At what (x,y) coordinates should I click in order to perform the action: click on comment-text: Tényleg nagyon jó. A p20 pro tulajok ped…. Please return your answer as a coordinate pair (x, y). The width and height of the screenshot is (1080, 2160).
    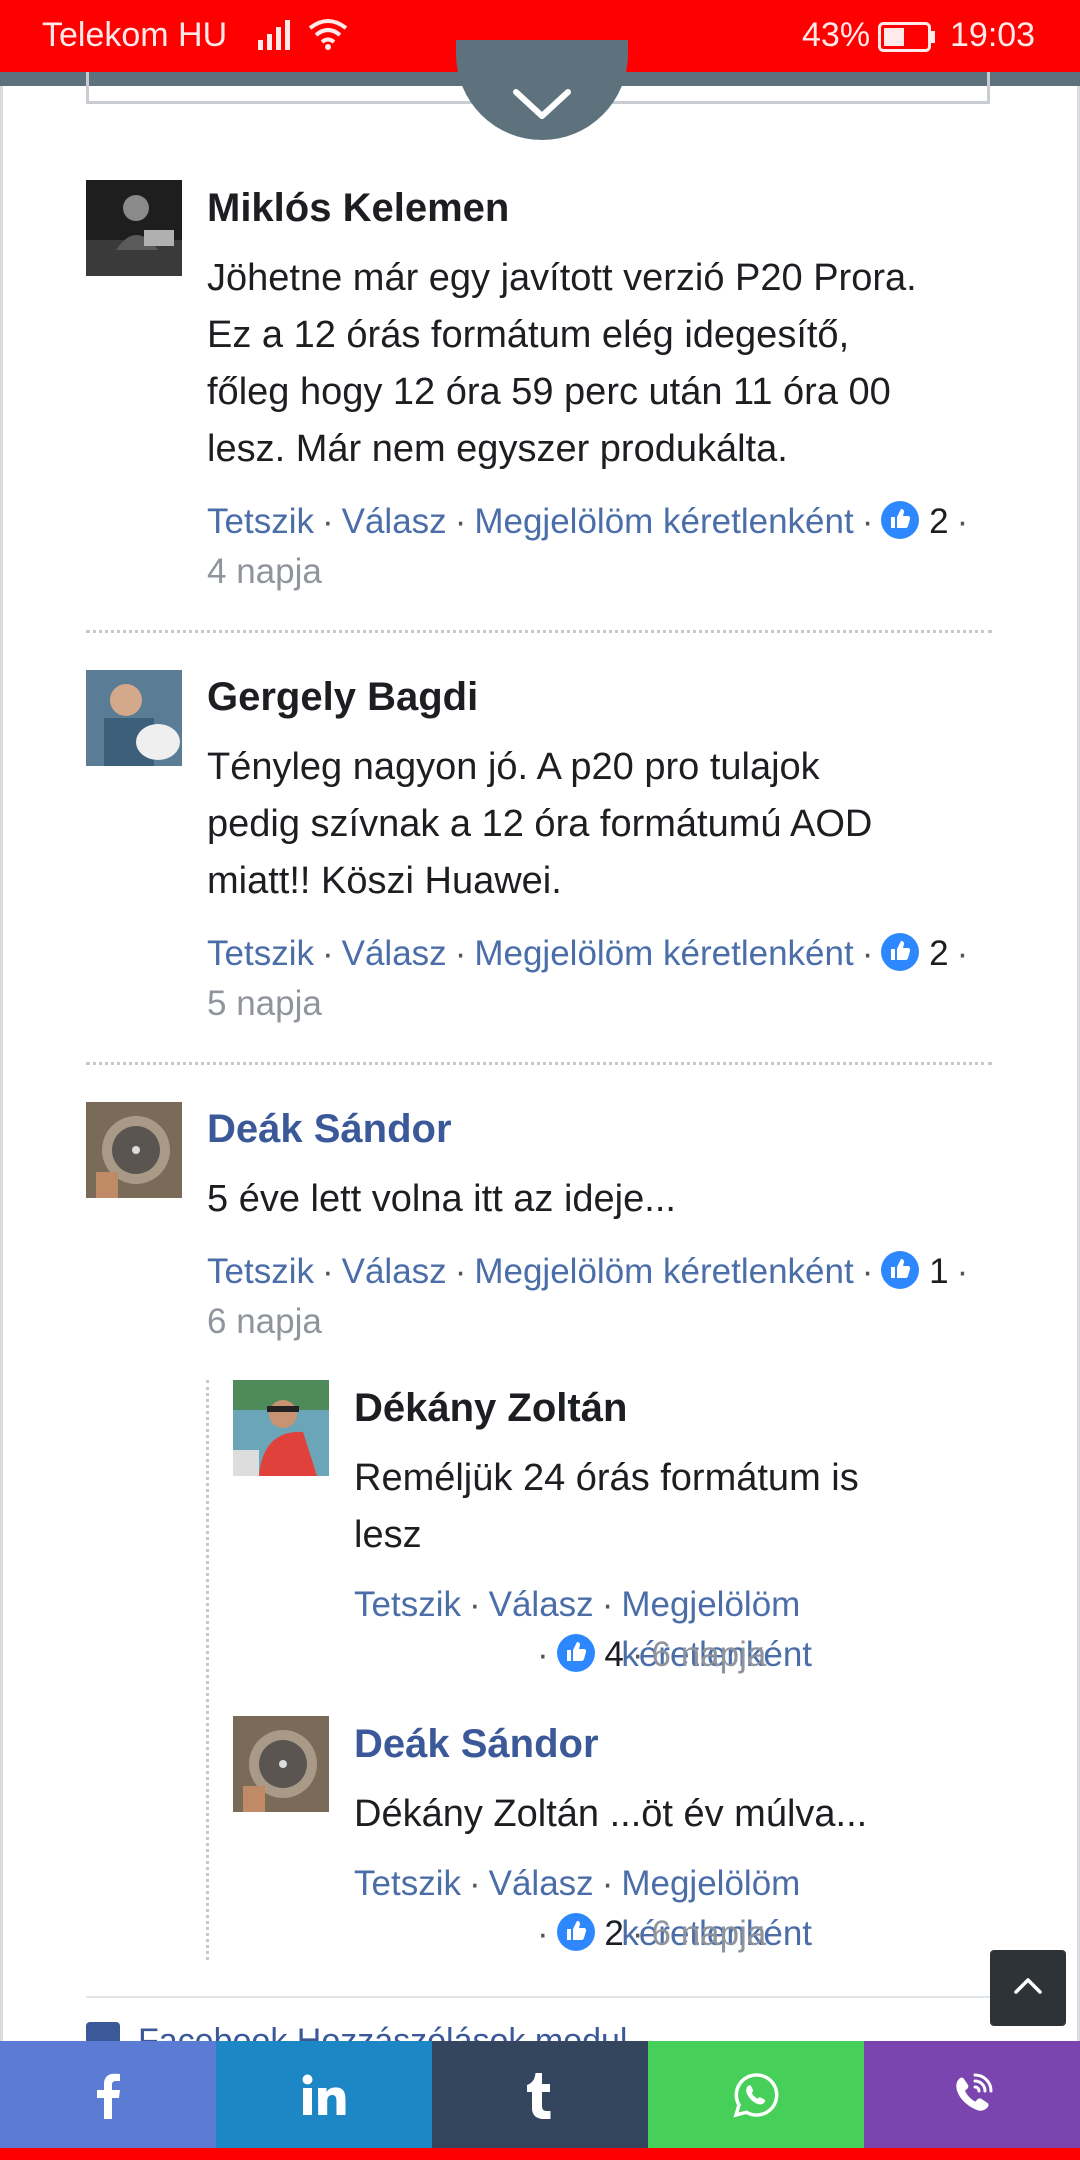
    Looking at the image, I should click on (607, 824).